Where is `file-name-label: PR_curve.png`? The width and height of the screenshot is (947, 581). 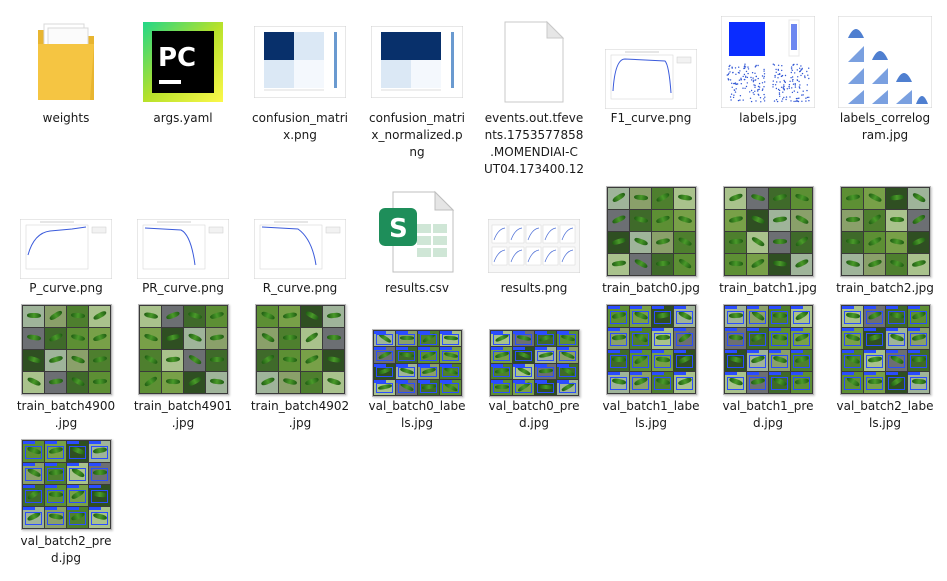
file-name-label: PR_curve.png is located at coordinates (183, 288).